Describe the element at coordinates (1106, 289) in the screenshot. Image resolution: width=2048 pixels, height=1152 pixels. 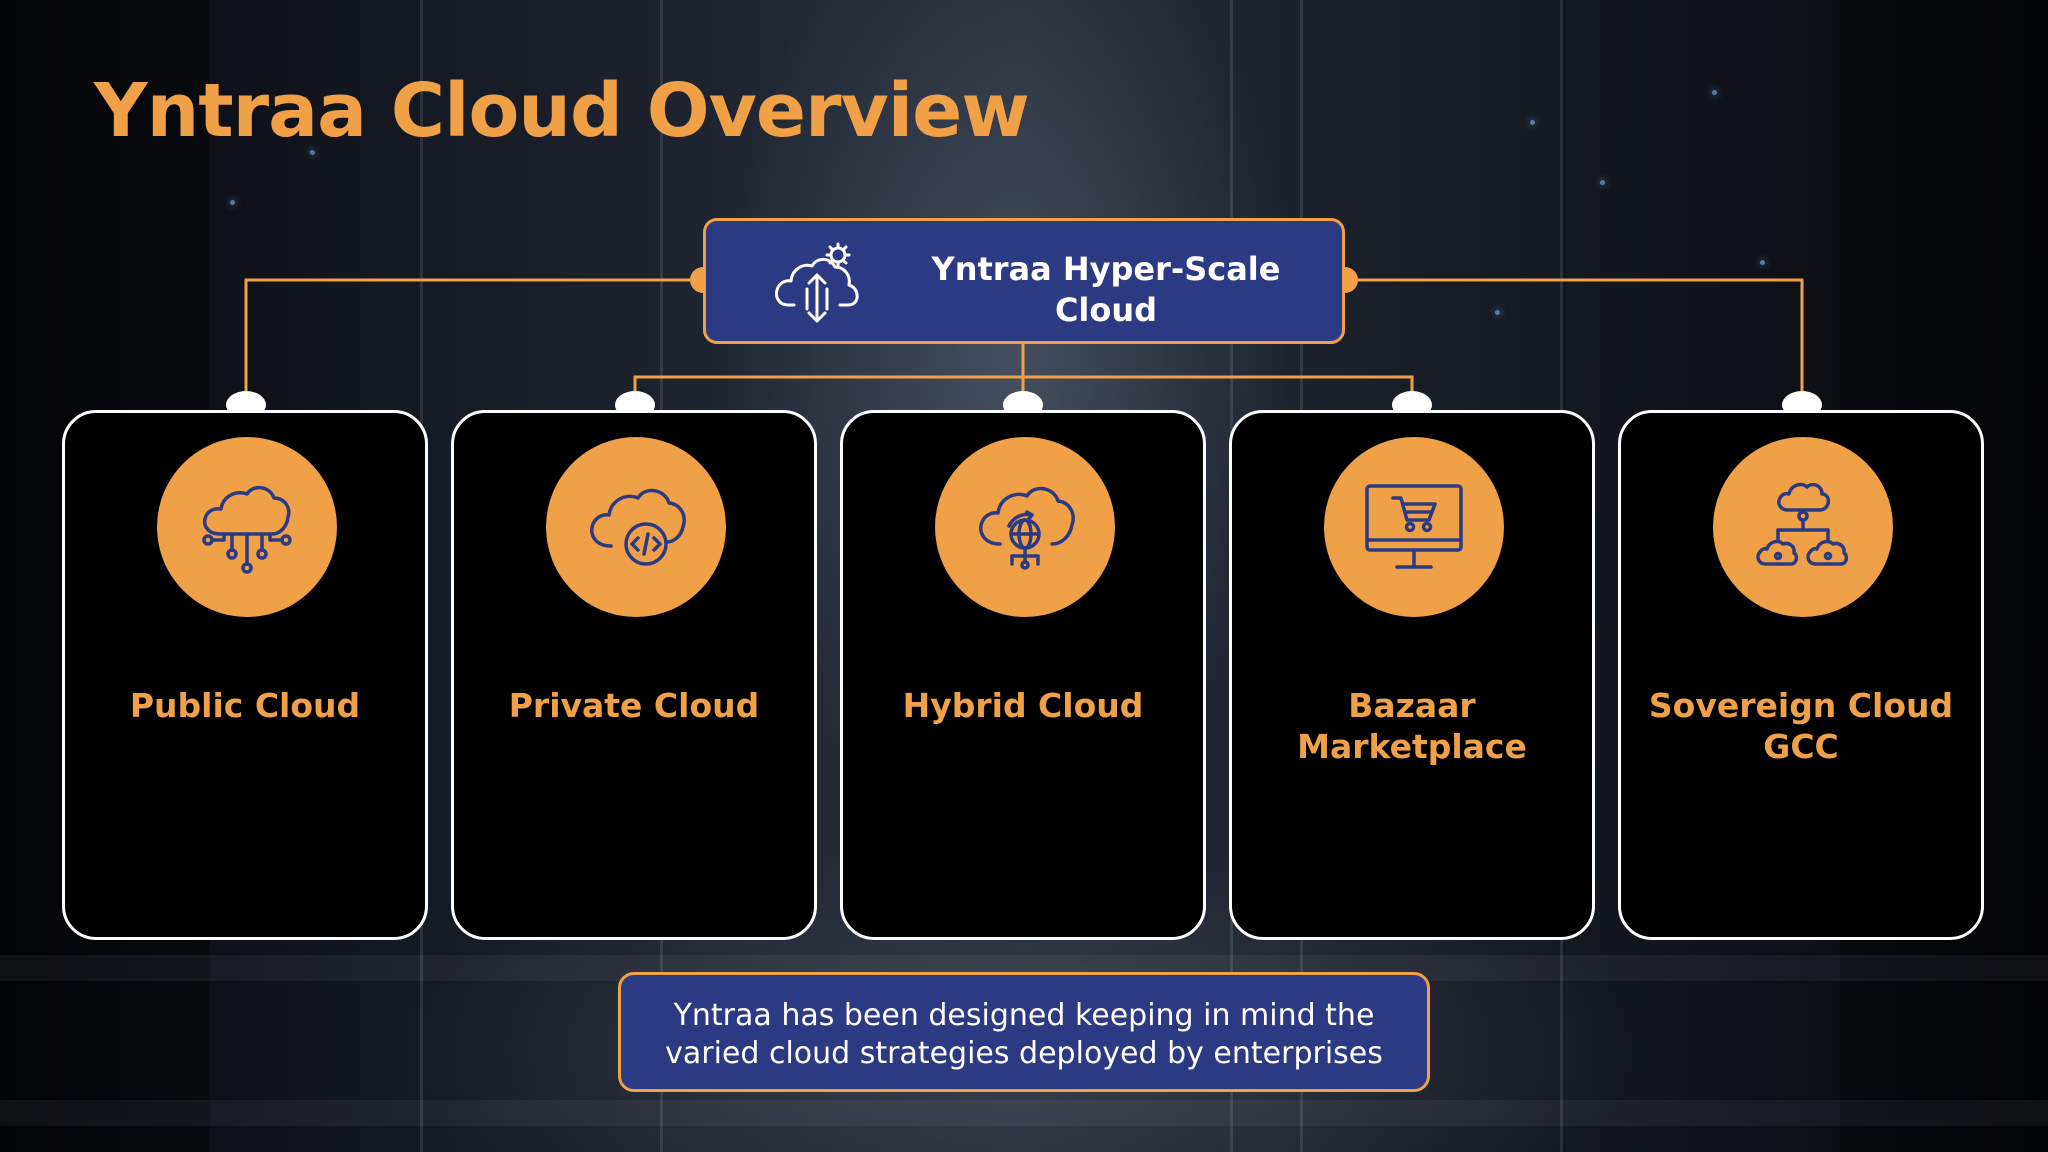
I see `hub-label: Yntraa Hyper-Scale Cloud` at that location.